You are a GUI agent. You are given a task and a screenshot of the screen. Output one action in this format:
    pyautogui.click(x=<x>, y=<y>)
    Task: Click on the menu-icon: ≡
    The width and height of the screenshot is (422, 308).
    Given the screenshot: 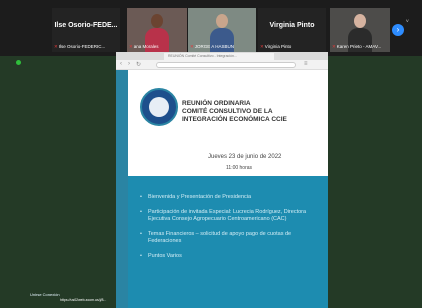 What is the action you would take?
    pyautogui.click(x=306, y=64)
    